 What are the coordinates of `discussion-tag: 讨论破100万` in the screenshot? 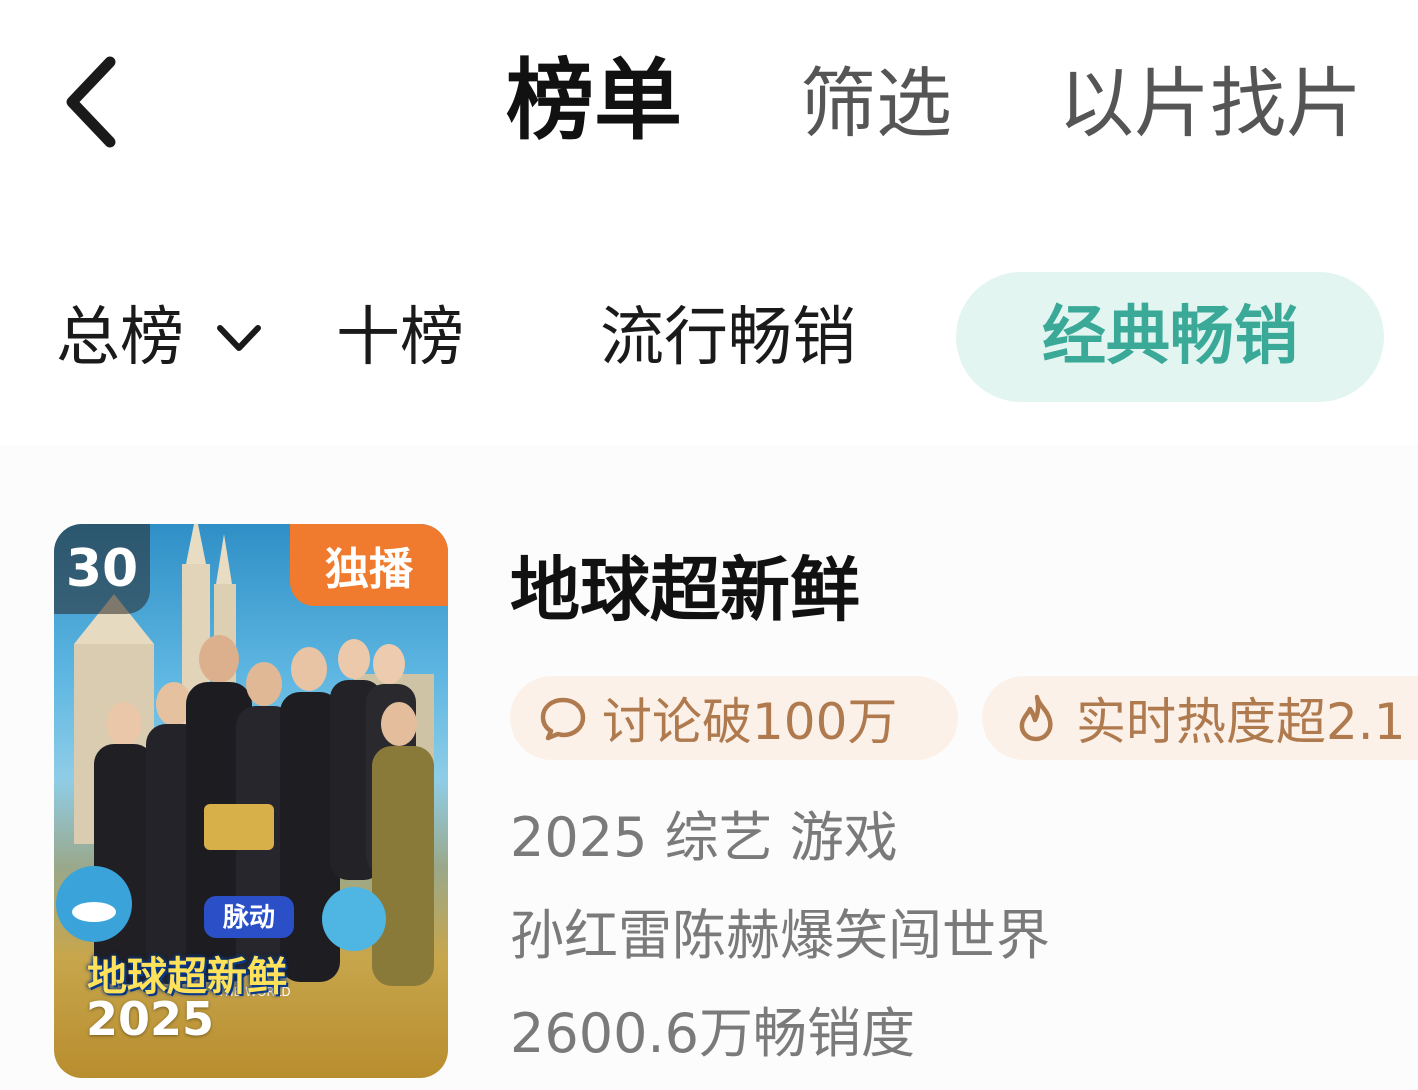 It's located at (734, 718).